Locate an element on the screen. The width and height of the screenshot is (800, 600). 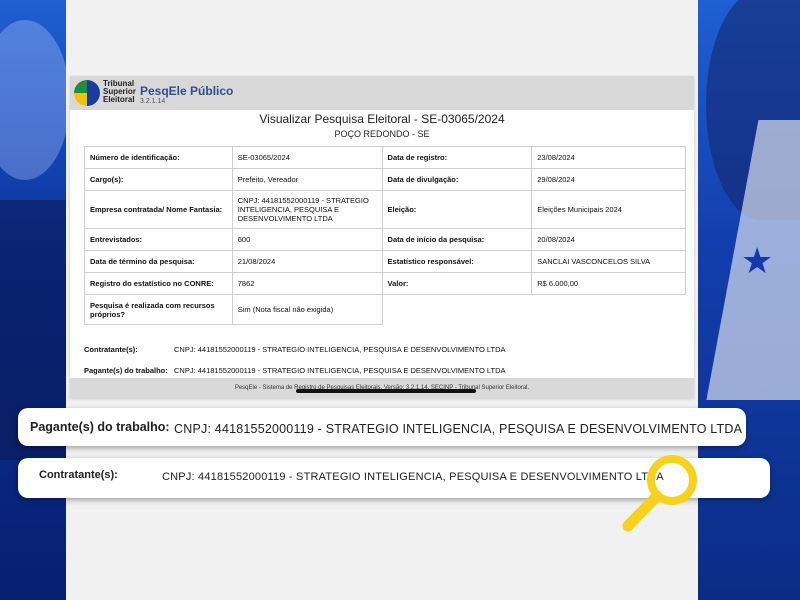
field-value: Eleições Municipais 2024 is located at coordinates (608, 209).